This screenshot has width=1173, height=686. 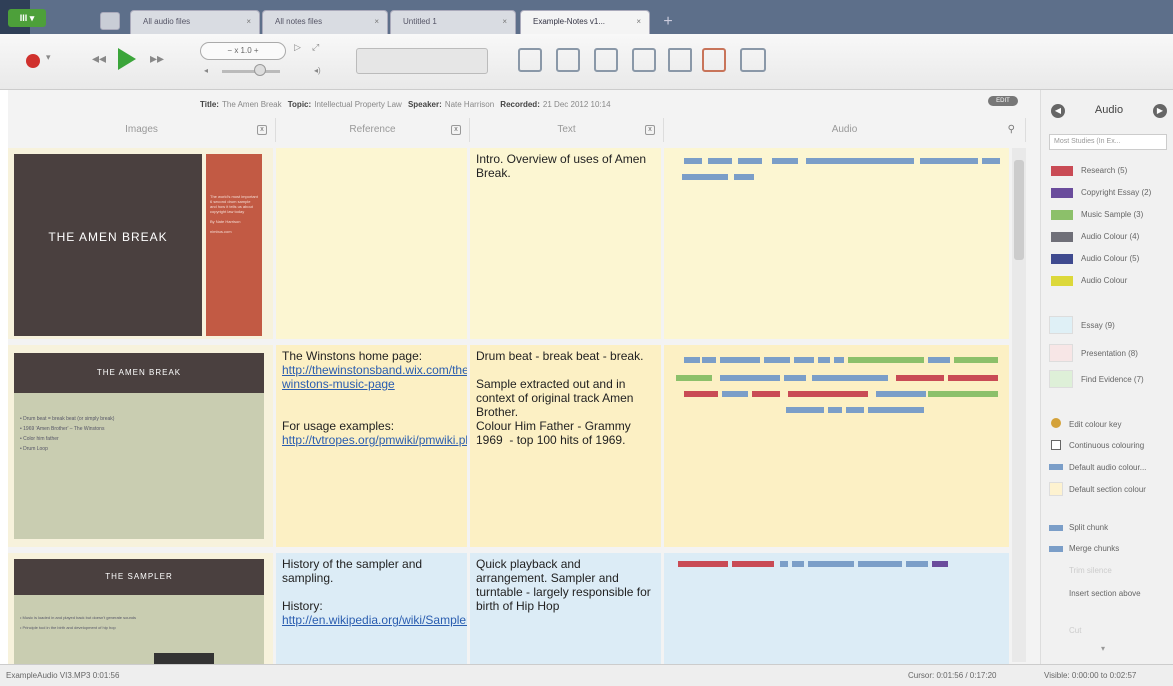 I want to click on text-cell: Intro. Overview of uses of Amen Break., so click(x=567, y=245).